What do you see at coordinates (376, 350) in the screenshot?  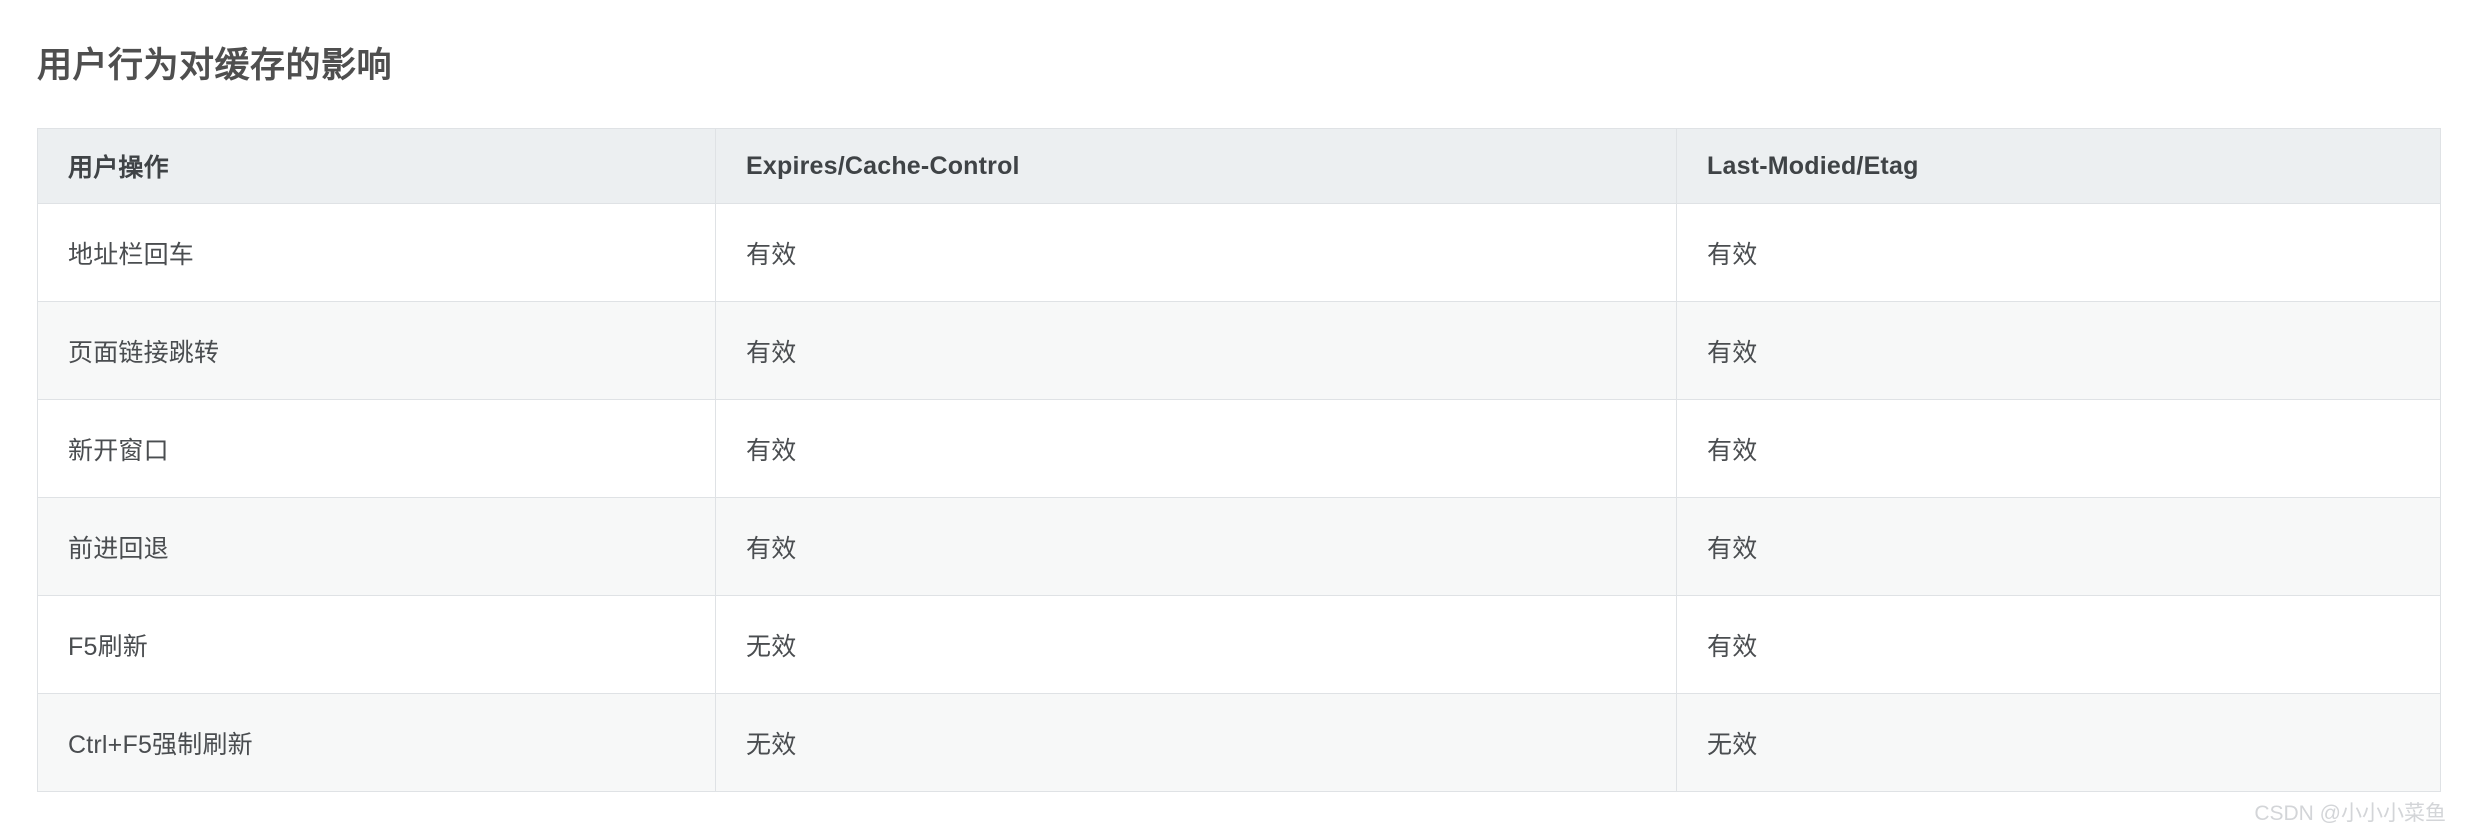 I see `cell-action: 页面链接跳转` at bounding box center [376, 350].